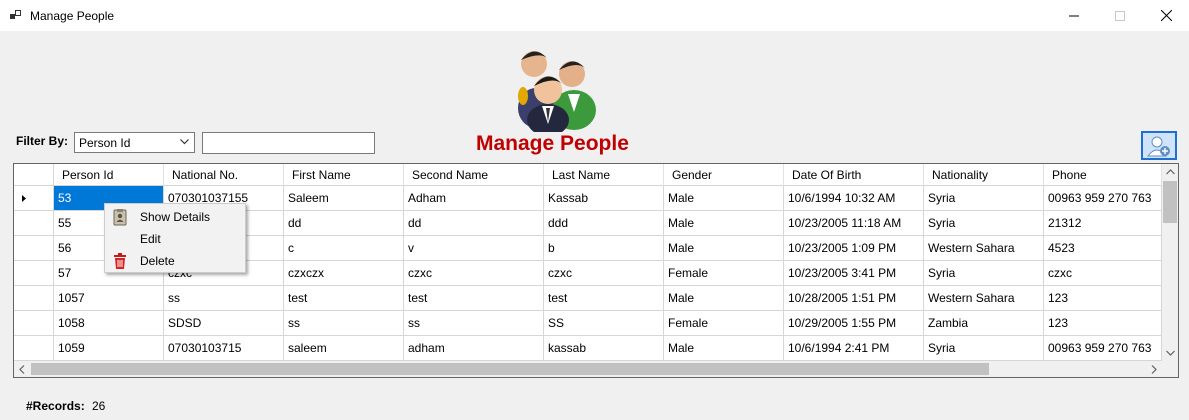  What do you see at coordinates (1074, 15) in the screenshot?
I see `minimize-button` at bounding box center [1074, 15].